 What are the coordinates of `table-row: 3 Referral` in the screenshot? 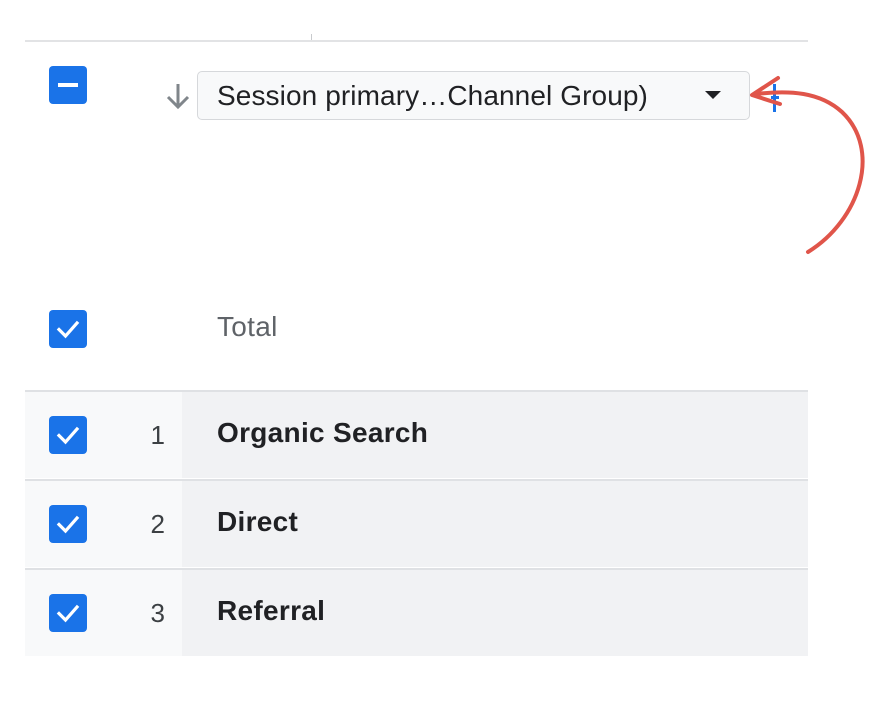 It's located at (416, 612).